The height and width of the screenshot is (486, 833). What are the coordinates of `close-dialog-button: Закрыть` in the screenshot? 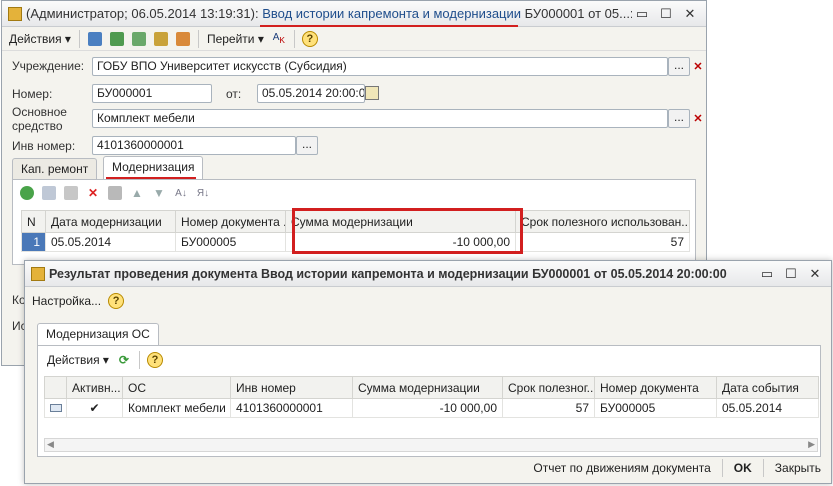 It's located at (798, 468).